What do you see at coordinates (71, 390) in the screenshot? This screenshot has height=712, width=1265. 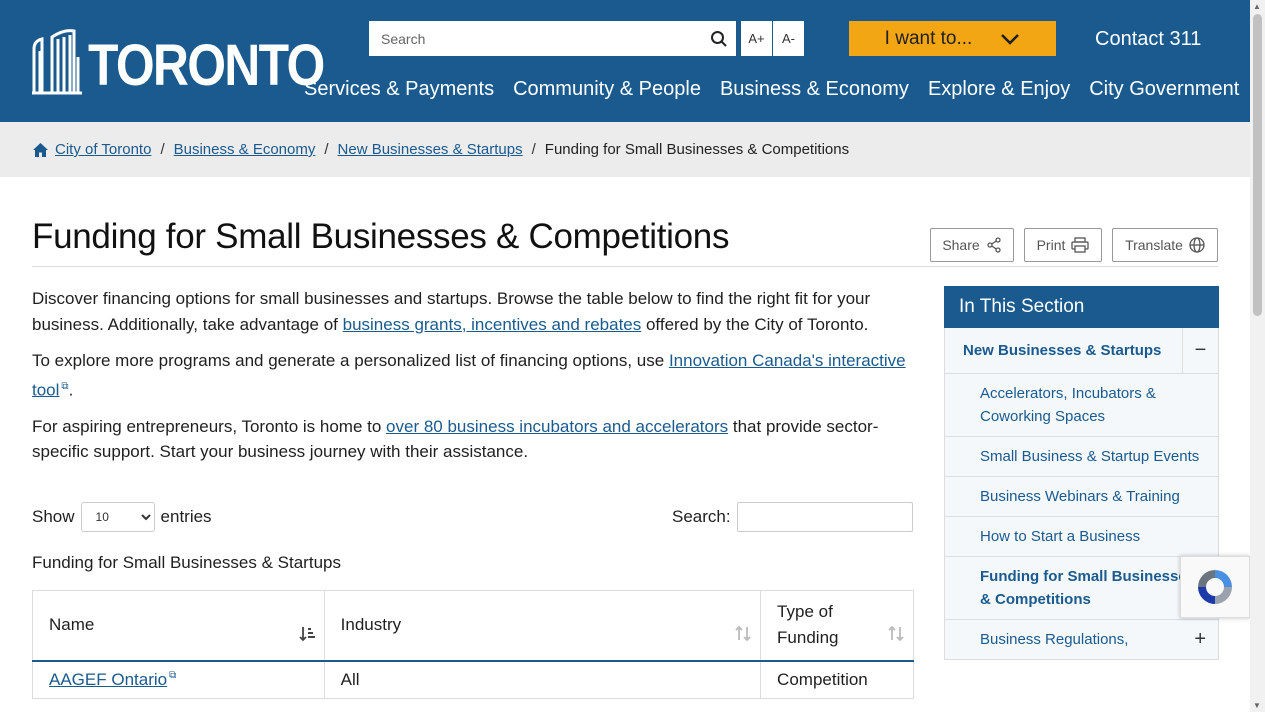 I see `intro-text: .` at bounding box center [71, 390].